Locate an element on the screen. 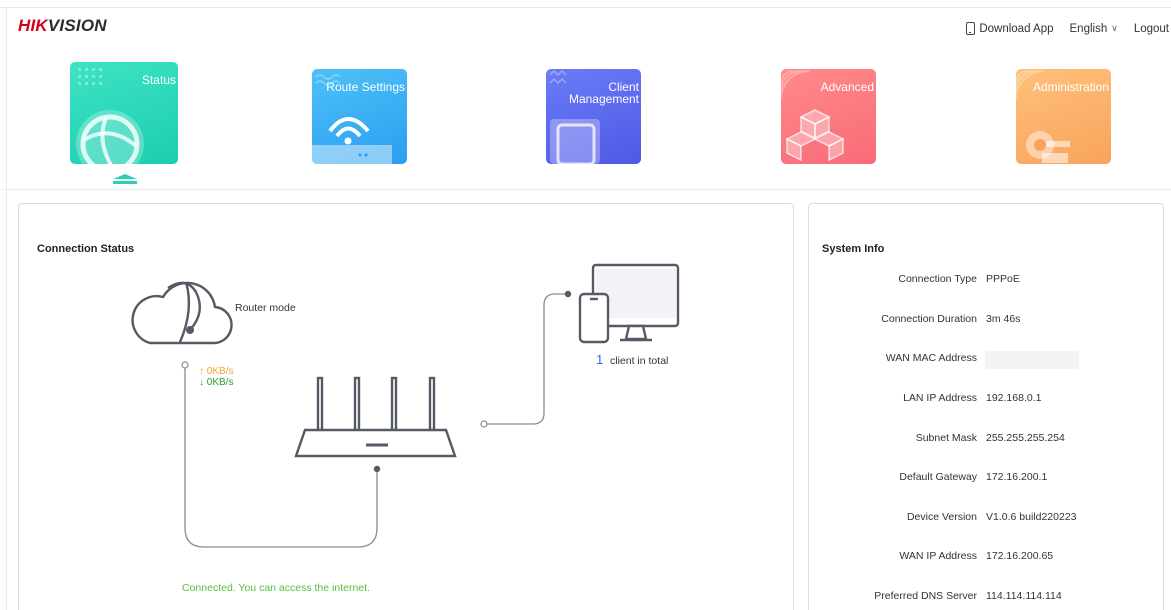  wan-port-dot is located at coordinates (185, 365).